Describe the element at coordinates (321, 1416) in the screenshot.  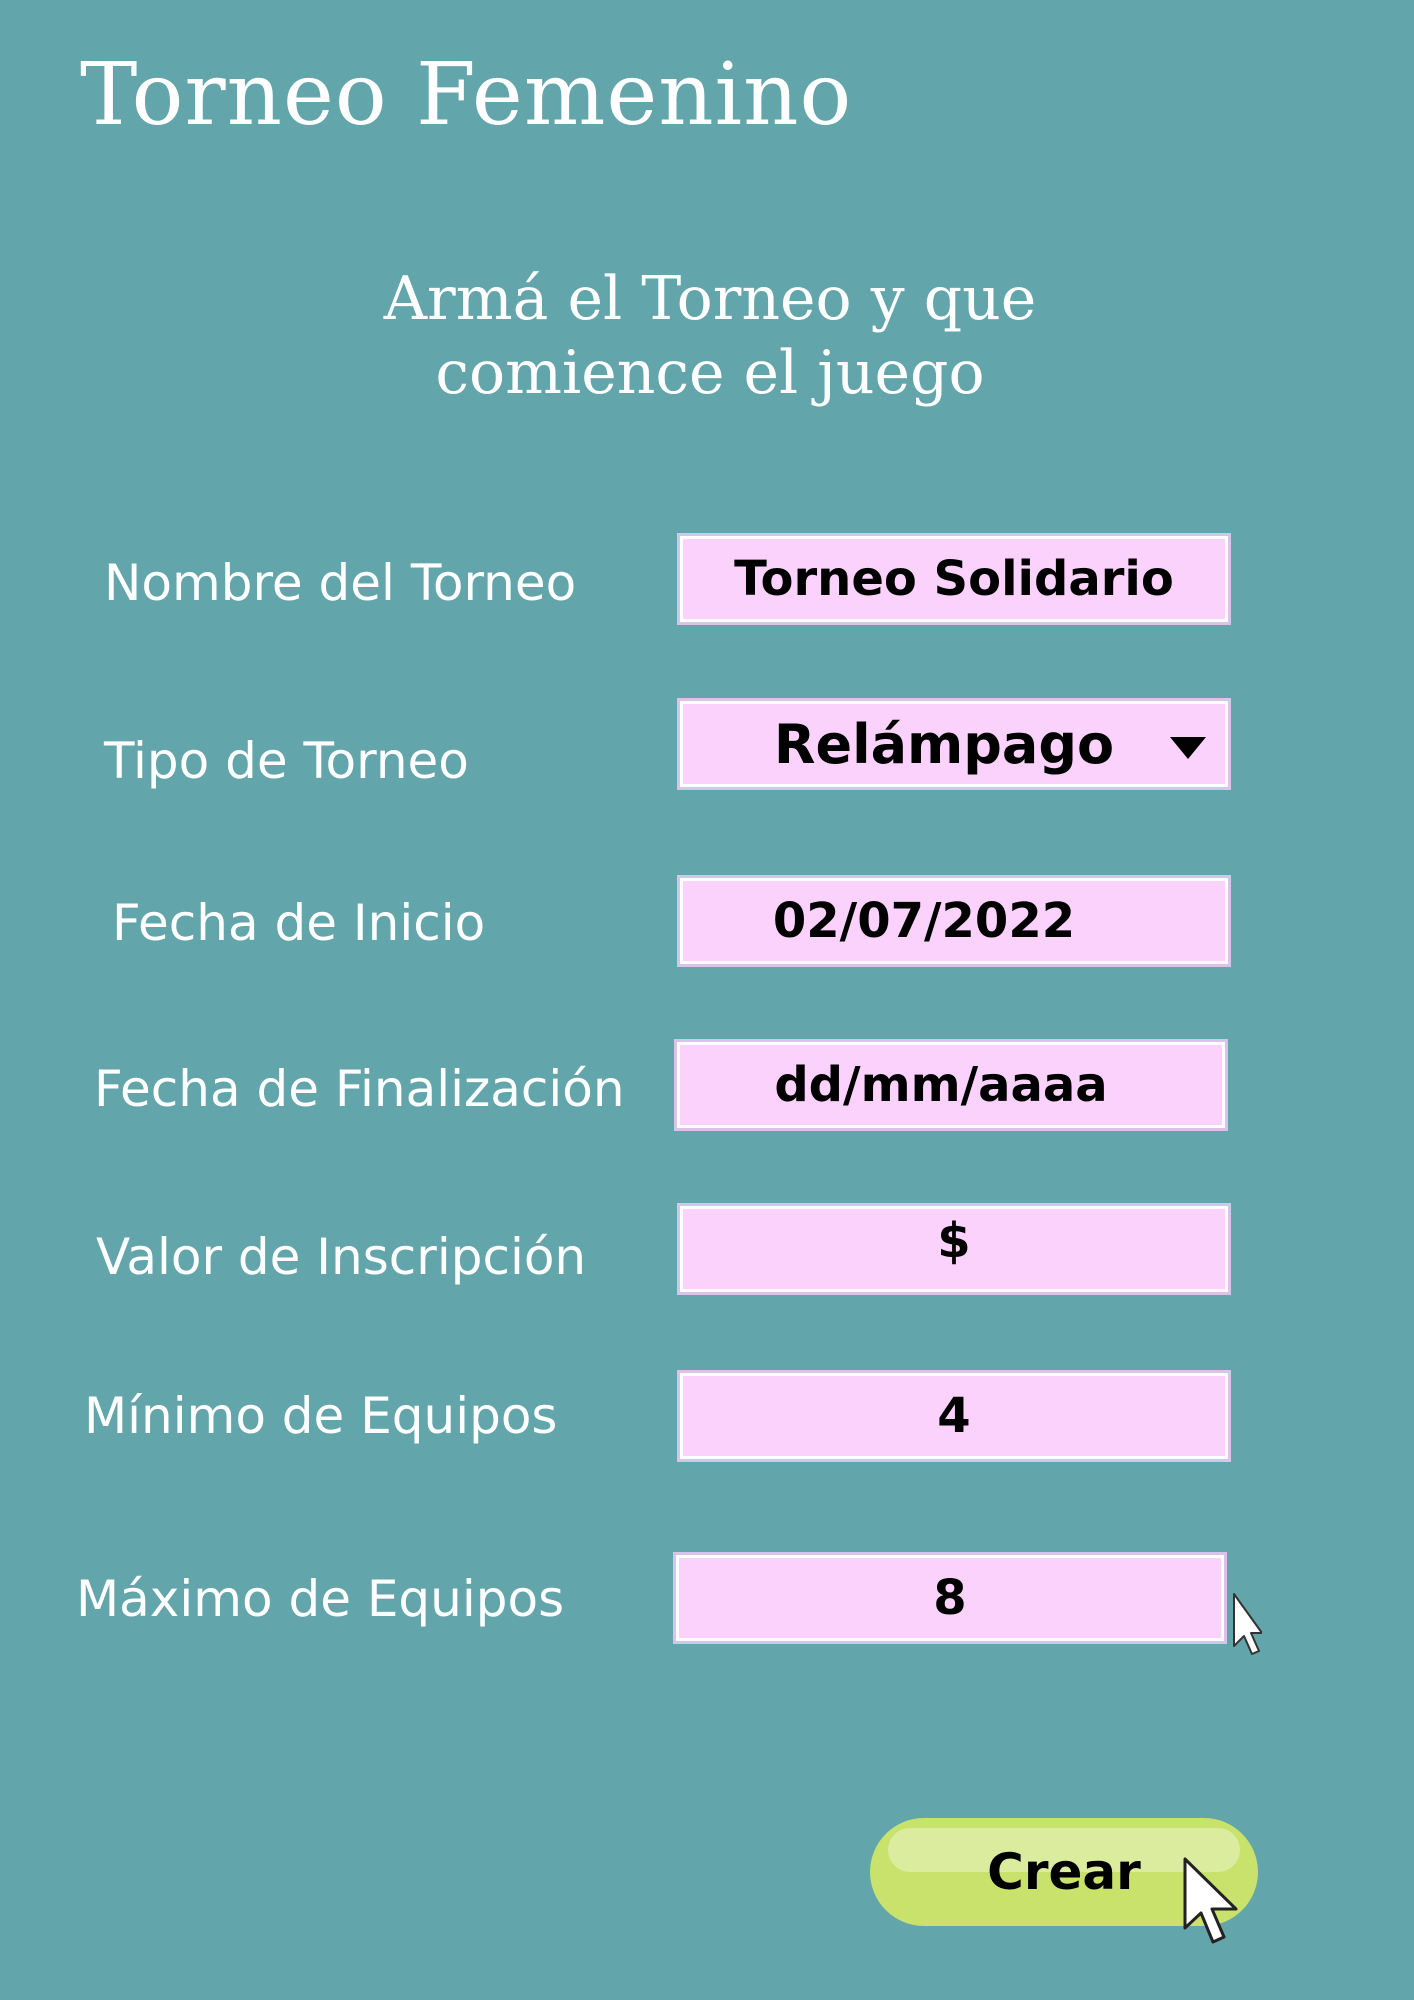
I see `min-teams-label: Mínimo de Equipos` at that location.